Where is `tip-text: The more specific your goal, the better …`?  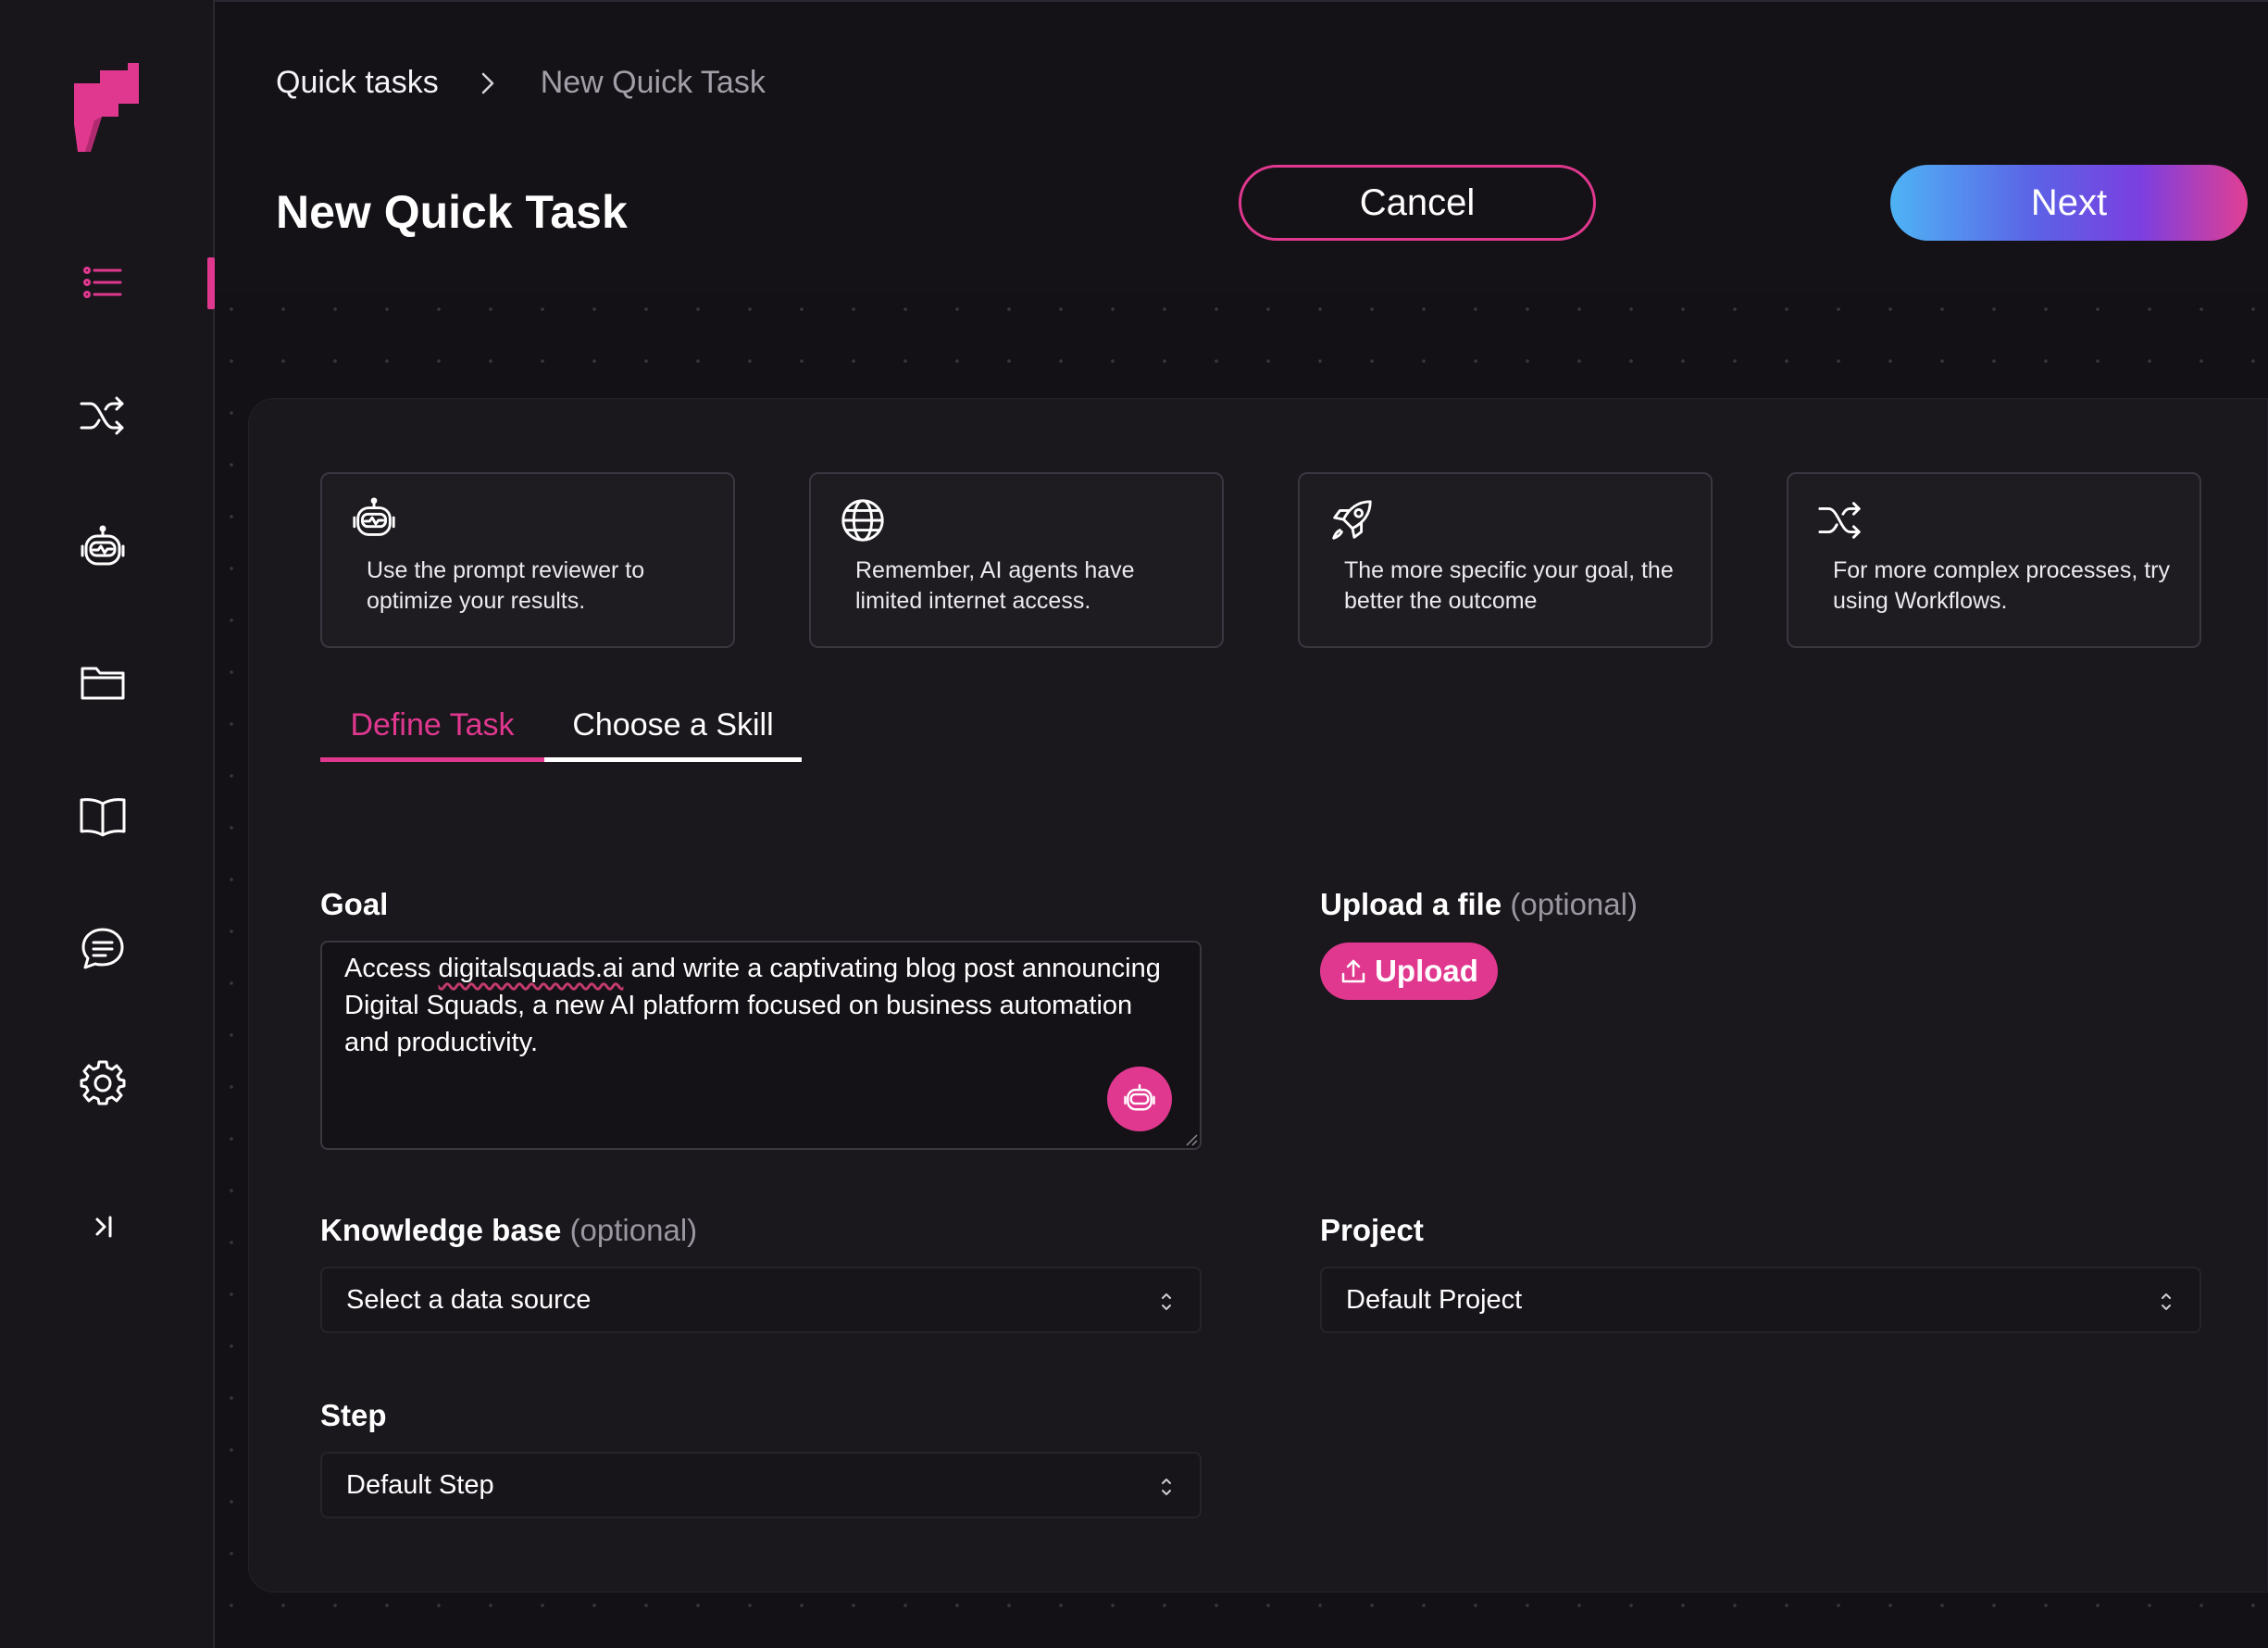 tip-text: The more specific your goal, the better … is located at coordinates (1509, 585).